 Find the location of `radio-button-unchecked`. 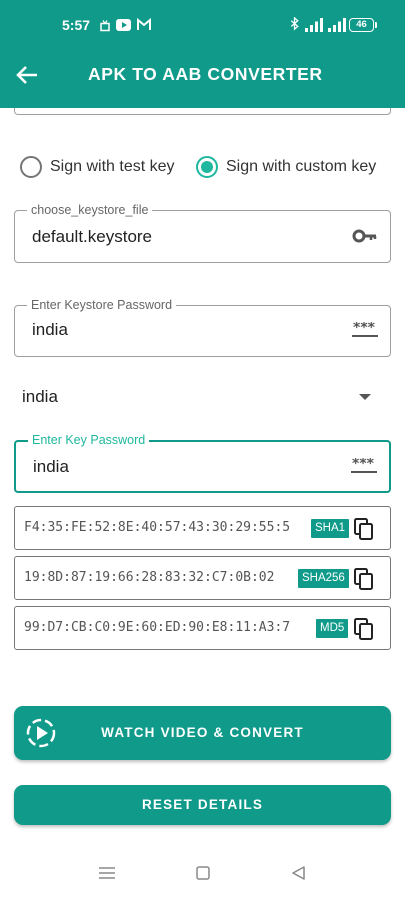

radio-button-unchecked is located at coordinates (31, 167).